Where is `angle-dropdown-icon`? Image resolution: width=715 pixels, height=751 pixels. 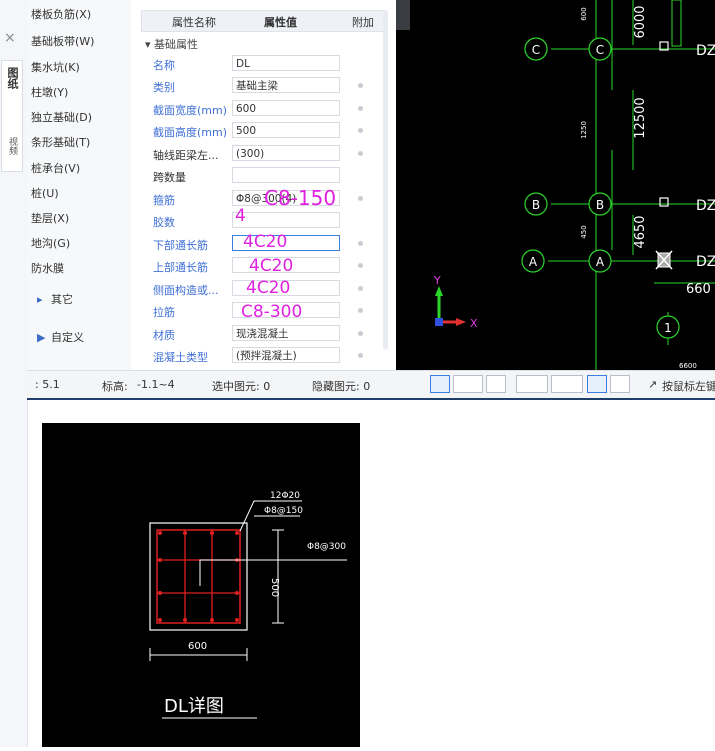
angle-dropdown-icon is located at coordinates (532, 384).